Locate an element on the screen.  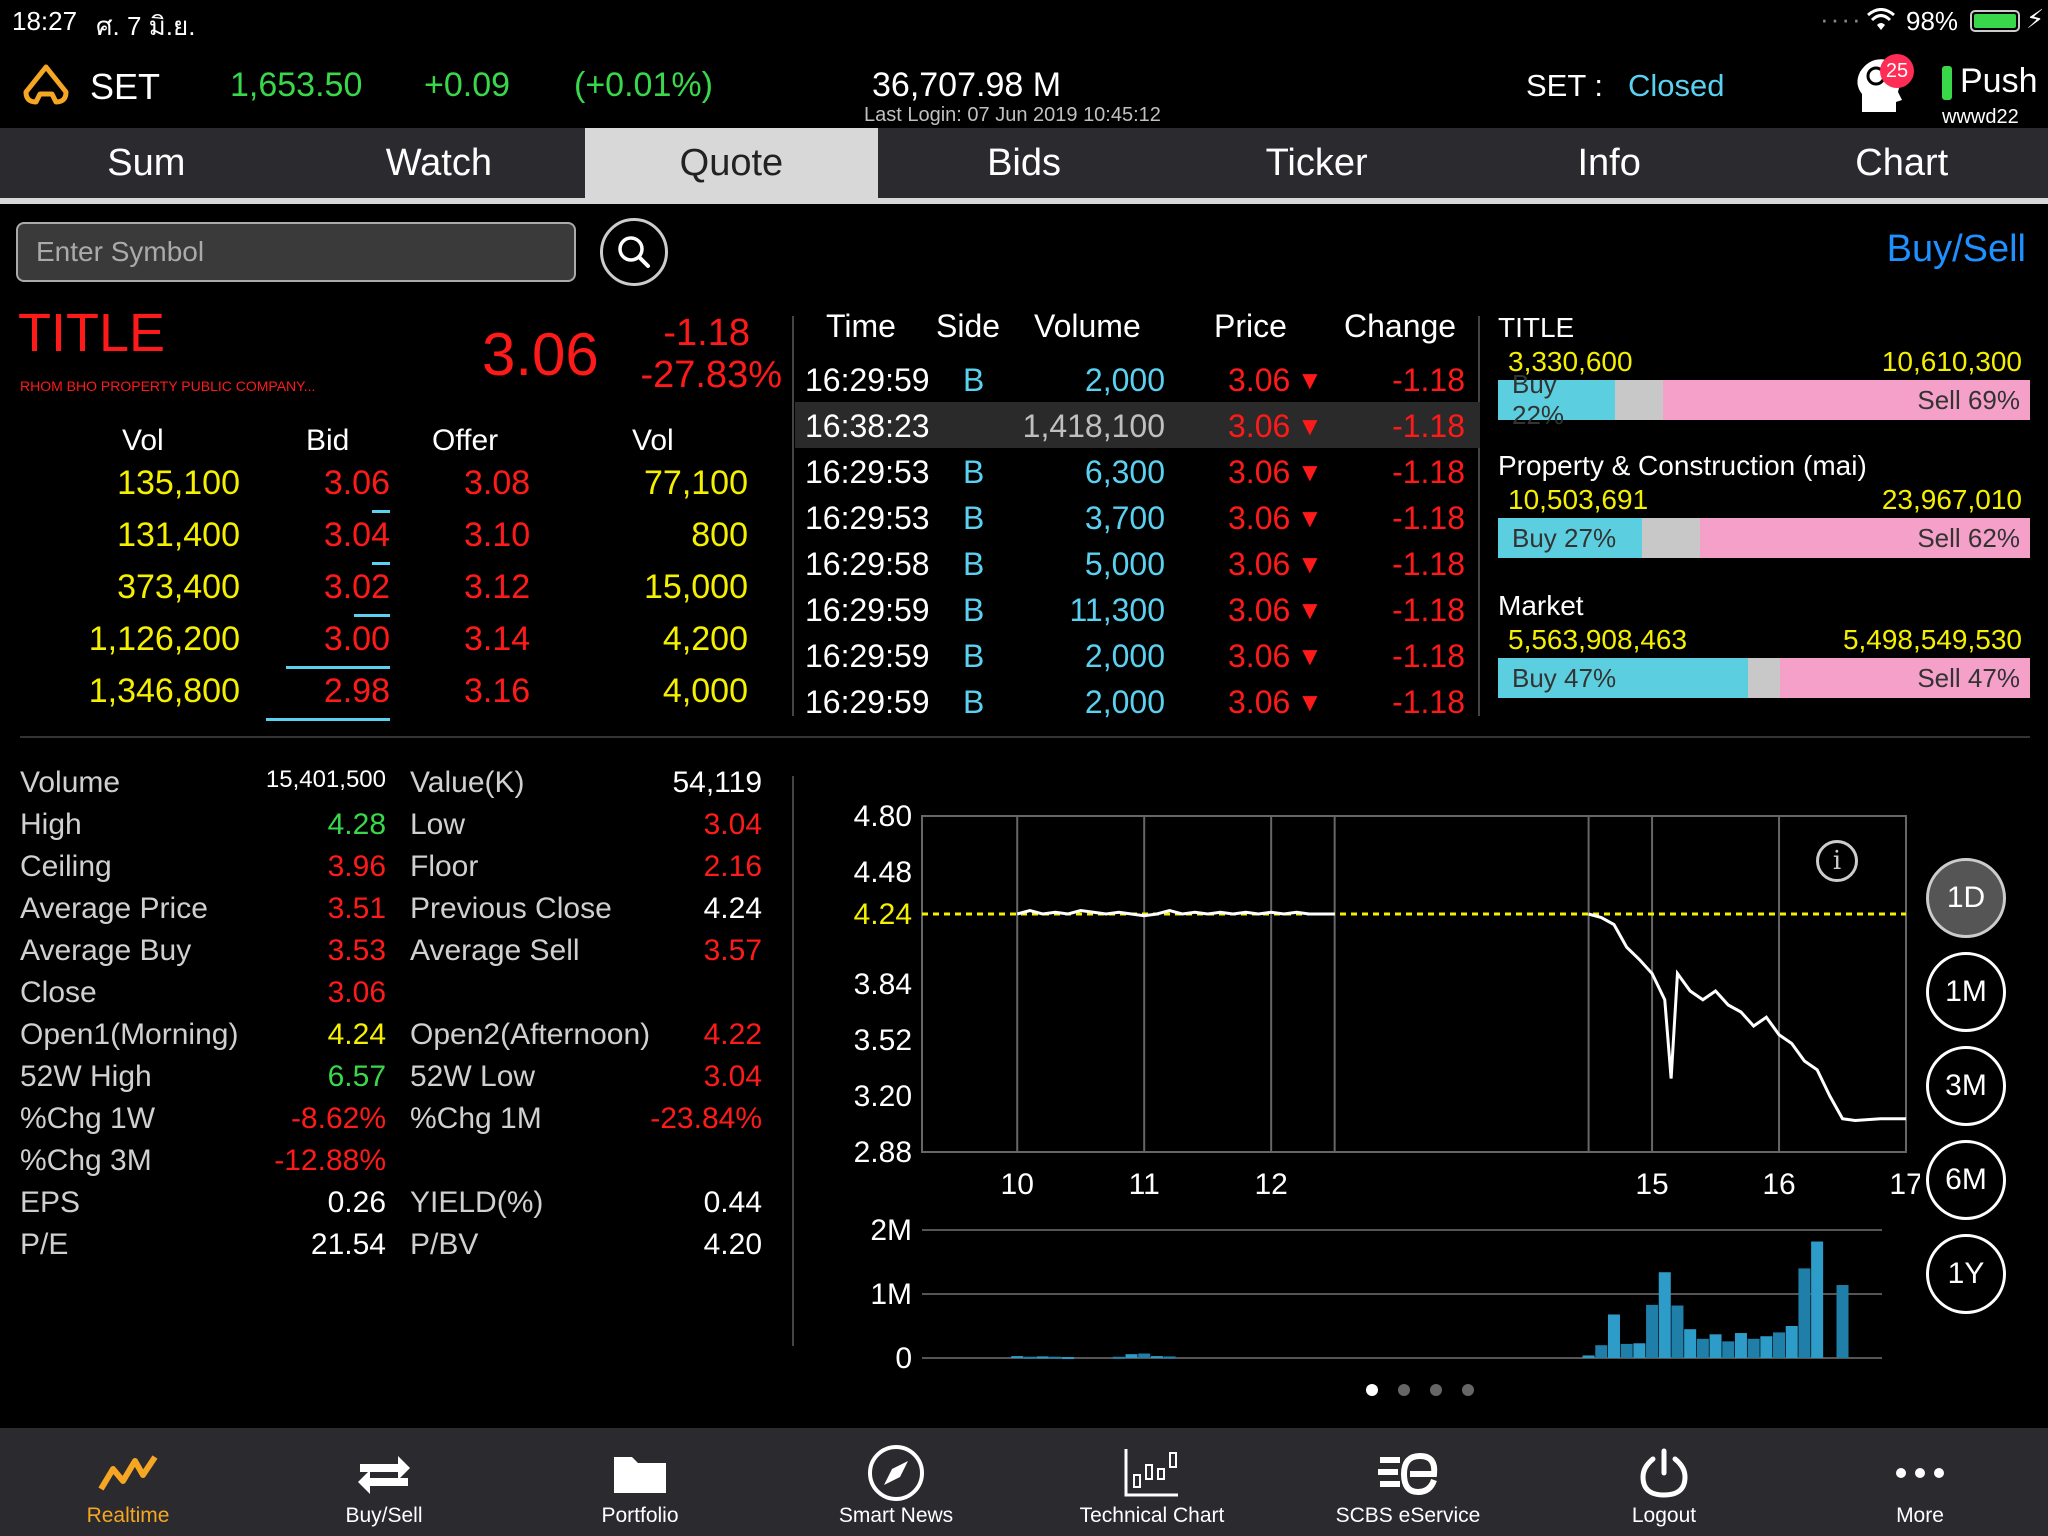
y-tick-label: 3.84 is located at coordinates (883, 984).